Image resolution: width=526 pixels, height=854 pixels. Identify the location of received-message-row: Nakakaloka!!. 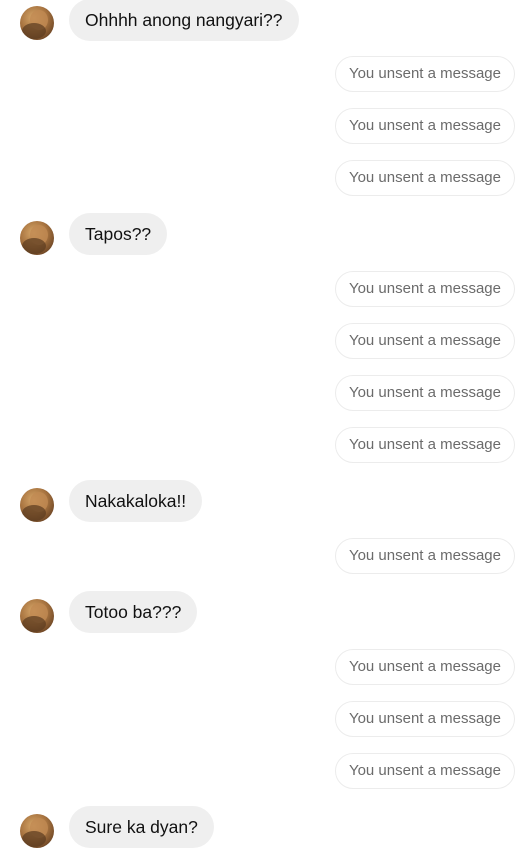
(263, 501).